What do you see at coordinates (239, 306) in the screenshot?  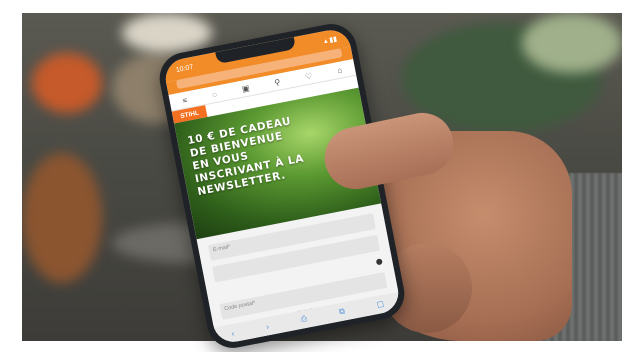 I see `postcode-placeholder: Code postal*` at bounding box center [239, 306].